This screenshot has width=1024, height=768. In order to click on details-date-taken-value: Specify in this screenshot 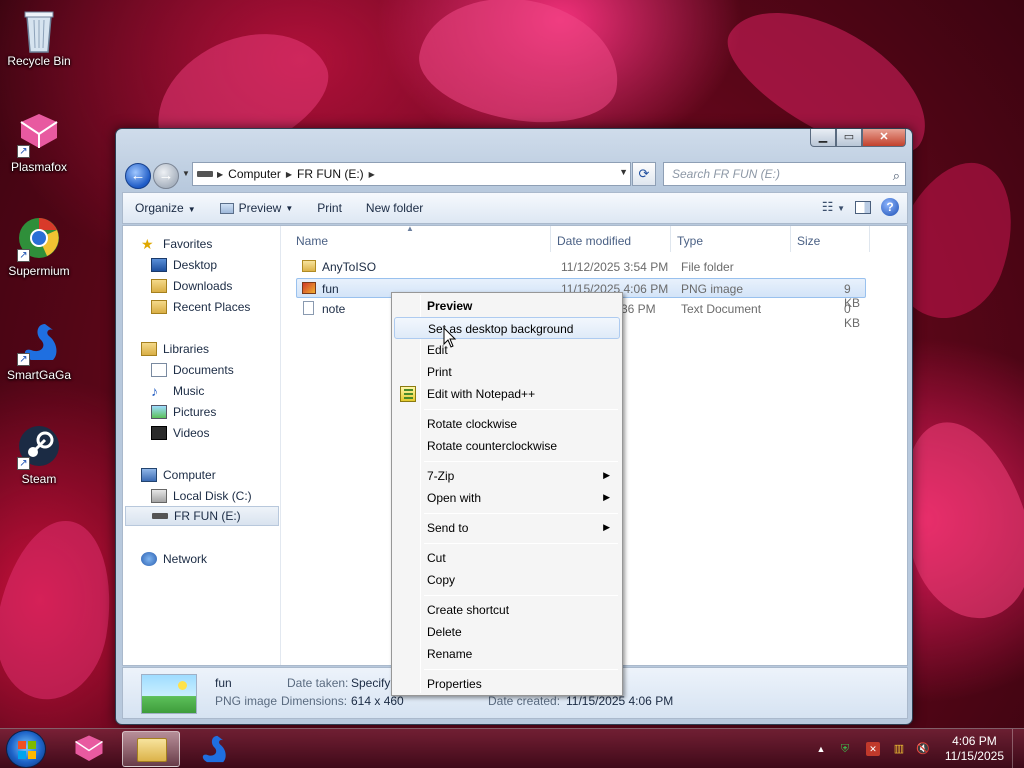, I will do `click(370, 683)`.